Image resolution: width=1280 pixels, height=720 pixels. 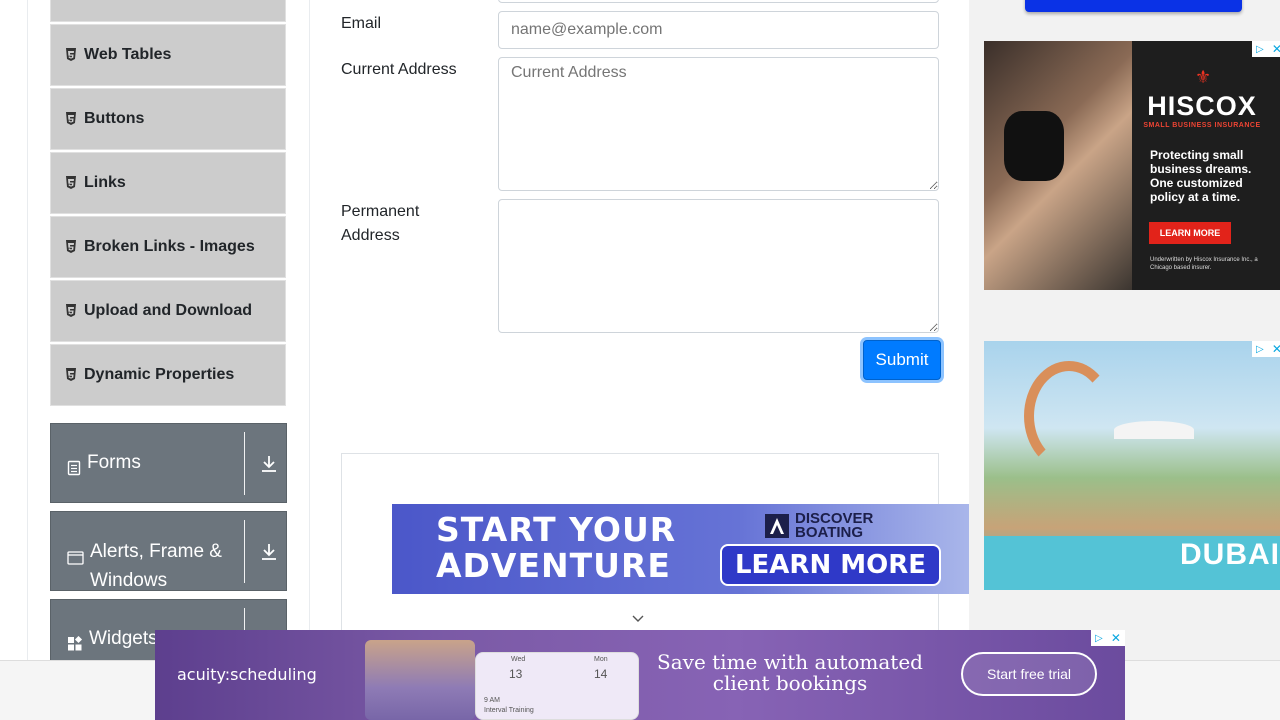 What do you see at coordinates (399, 69) in the screenshot?
I see `current-address-label: Current Address` at bounding box center [399, 69].